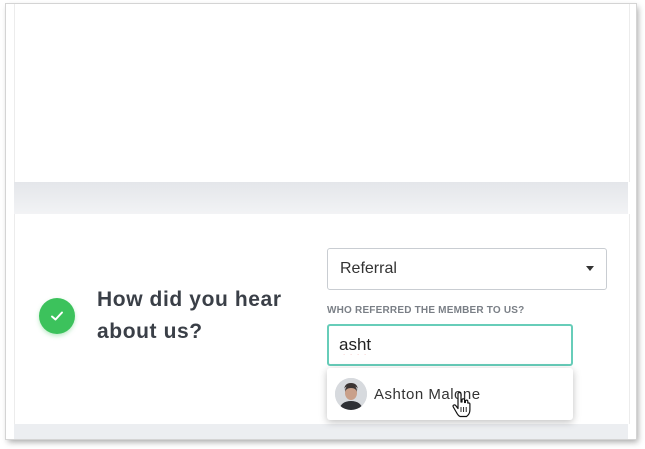  What do you see at coordinates (150, 331) in the screenshot?
I see `question-line-2: about us?` at bounding box center [150, 331].